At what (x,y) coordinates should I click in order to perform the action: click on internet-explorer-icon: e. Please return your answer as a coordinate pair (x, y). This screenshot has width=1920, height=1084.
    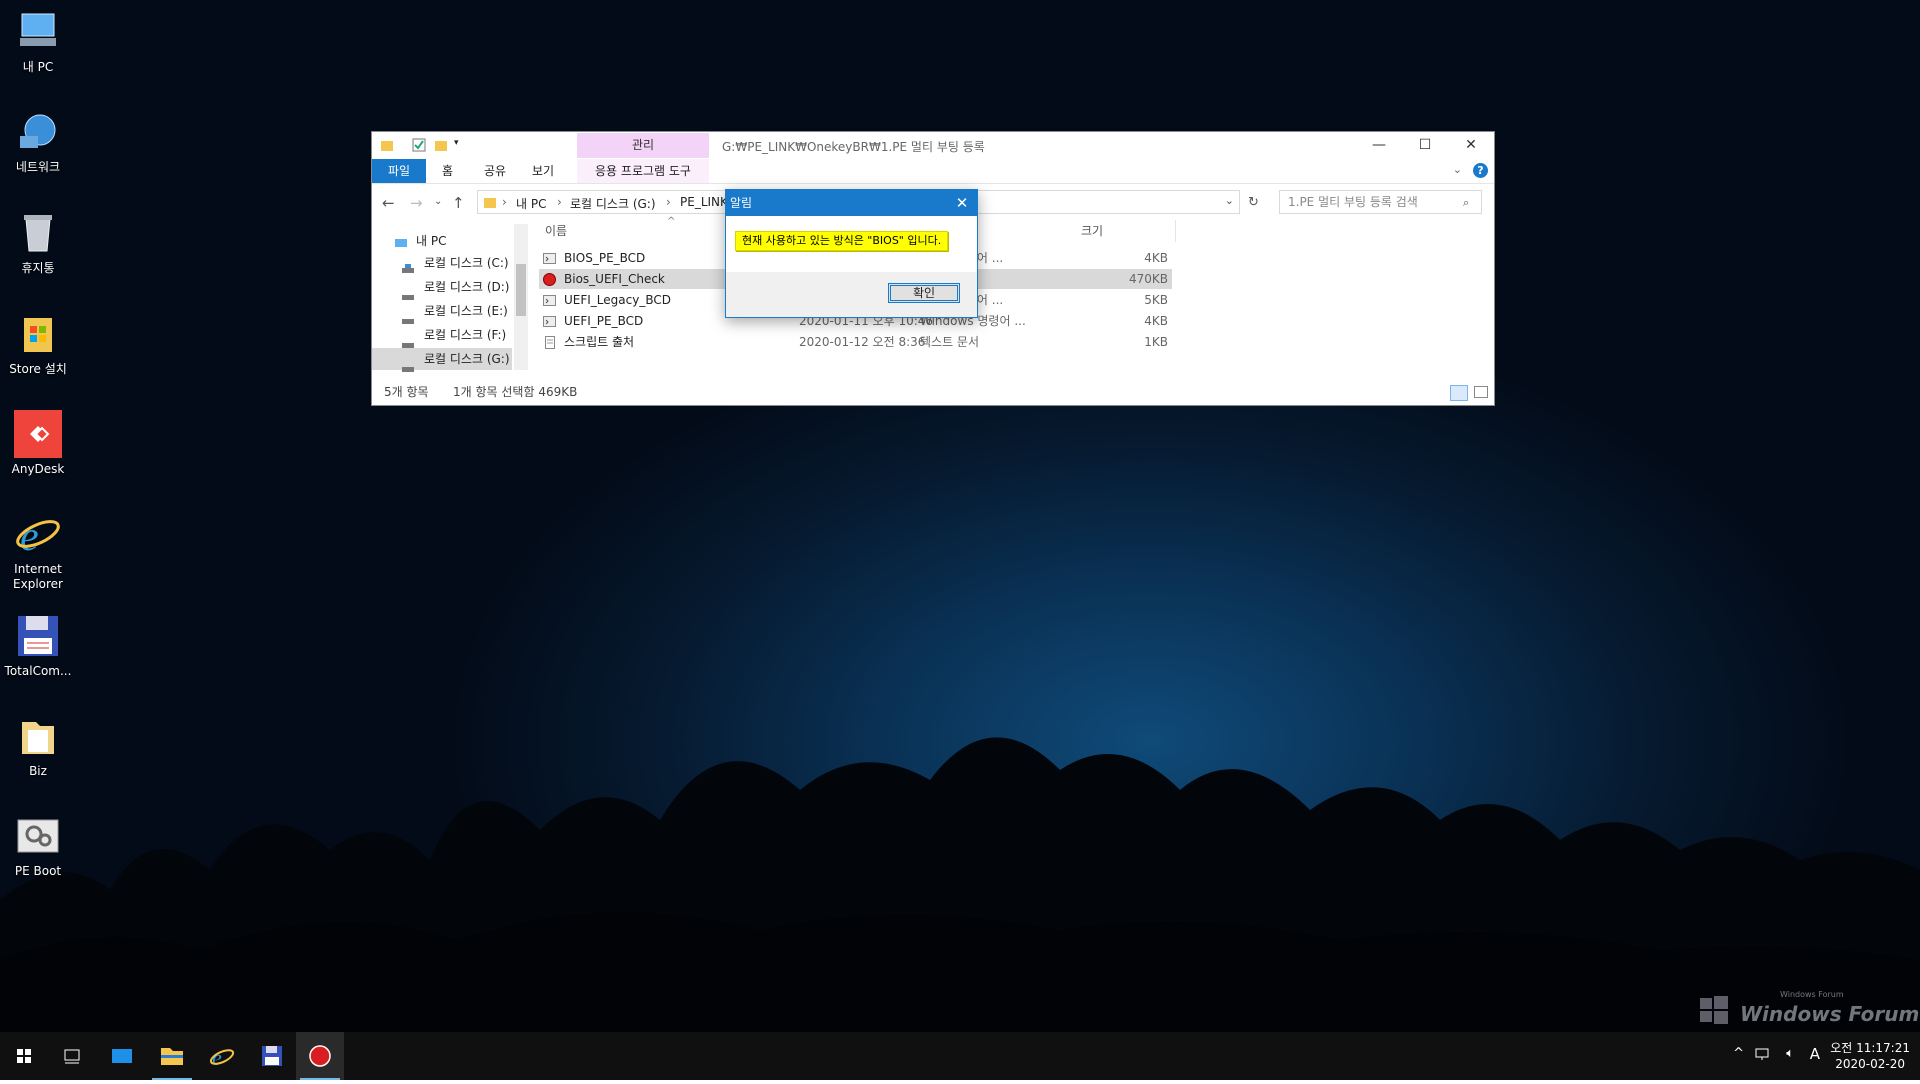
    Looking at the image, I should click on (38, 535).